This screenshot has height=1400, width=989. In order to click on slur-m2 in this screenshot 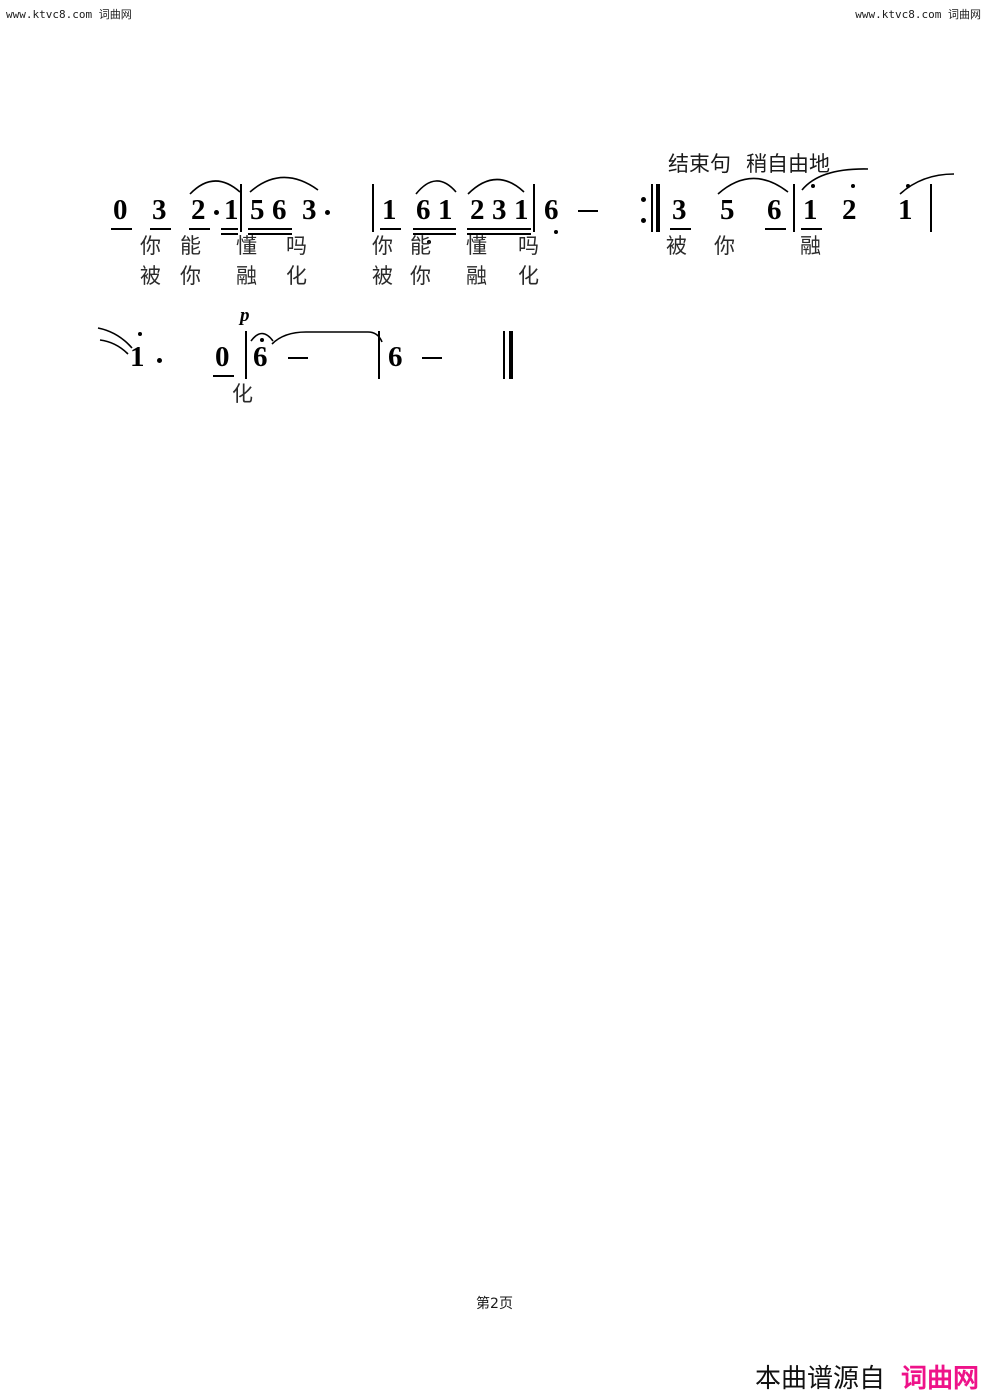, I will do `click(284, 184)`.